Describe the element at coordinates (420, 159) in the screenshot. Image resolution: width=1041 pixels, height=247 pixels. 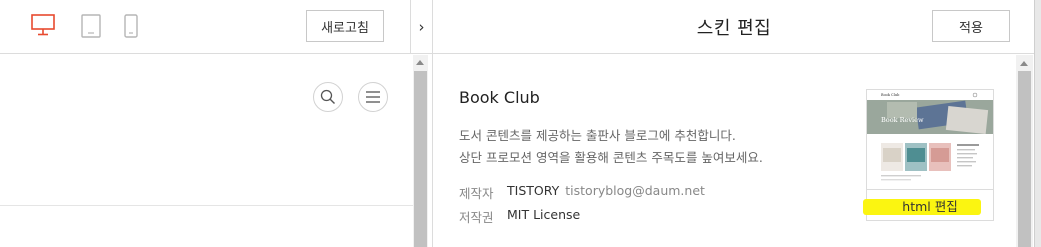
I see `preview-scroll-thumb` at that location.